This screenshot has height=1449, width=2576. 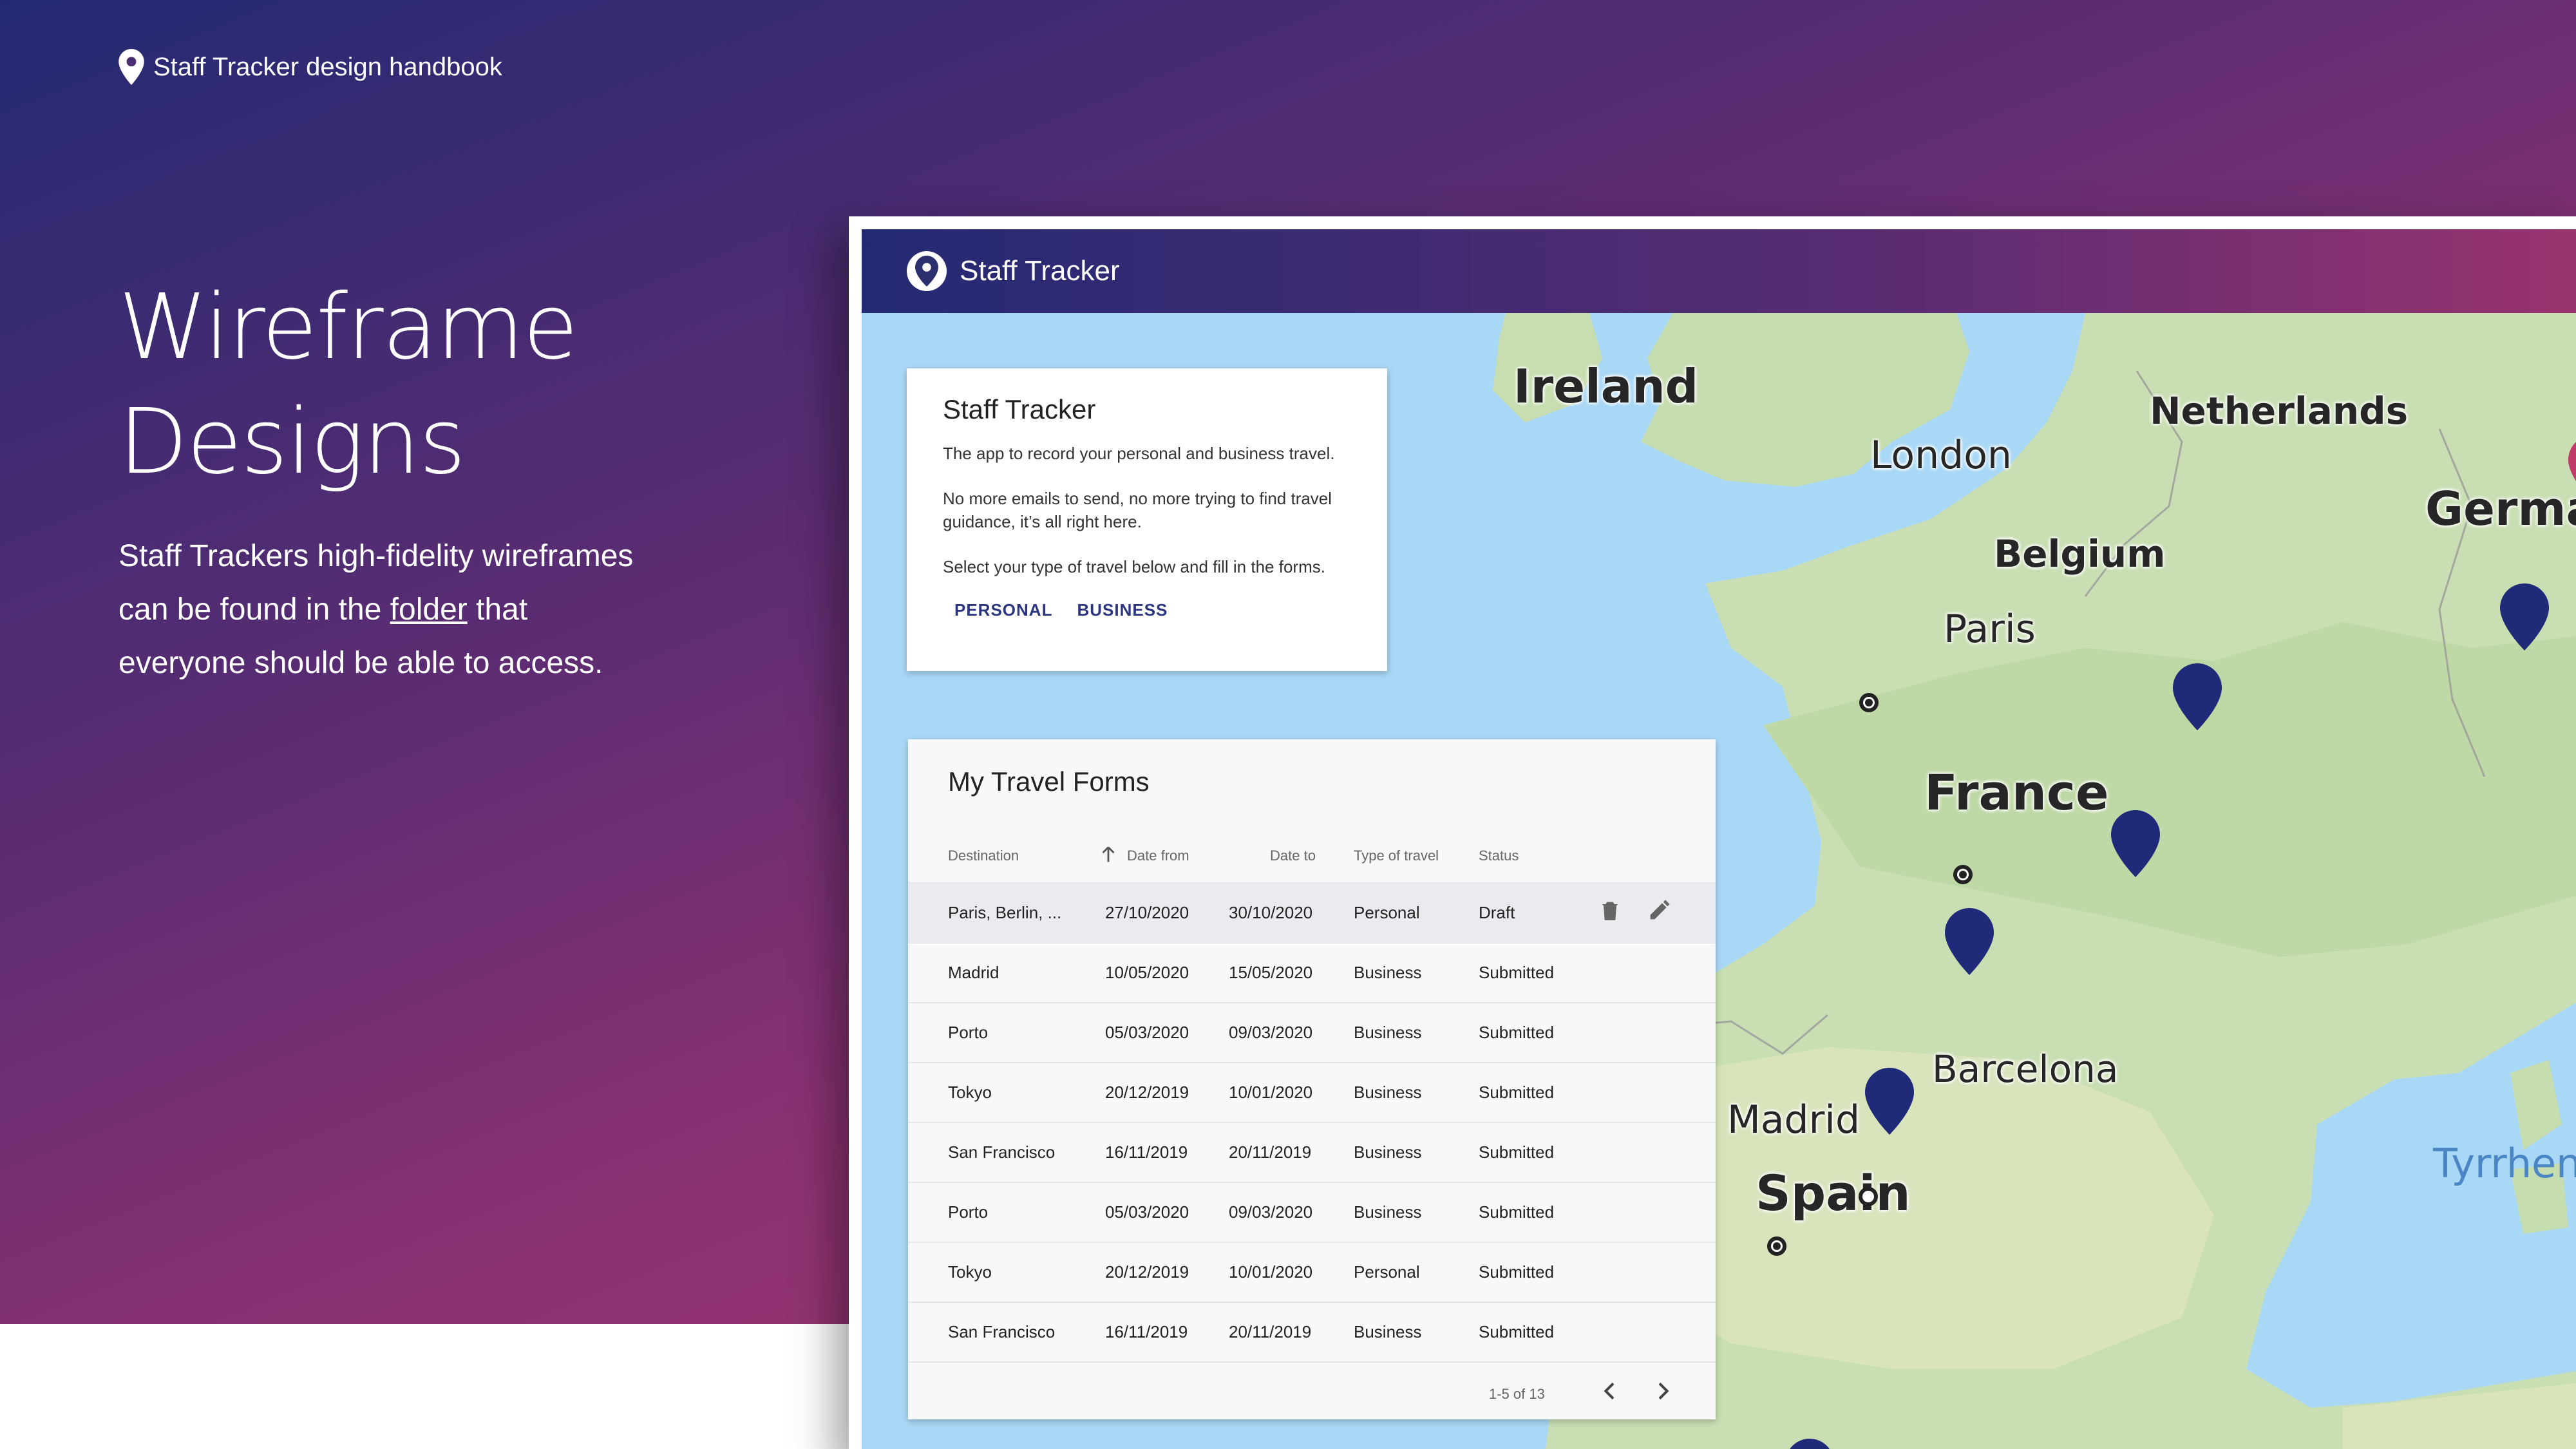 I want to click on cell-date-to: 15/05/2020, so click(x=1271, y=973).